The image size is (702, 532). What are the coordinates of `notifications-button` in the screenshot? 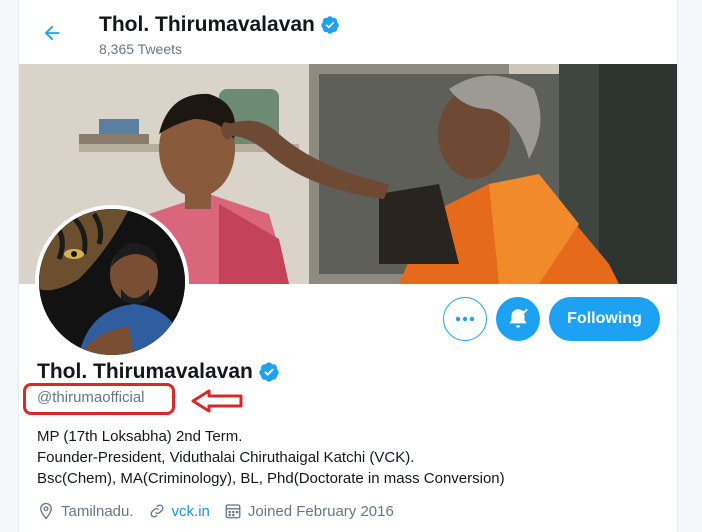 It's located at (518, 319).